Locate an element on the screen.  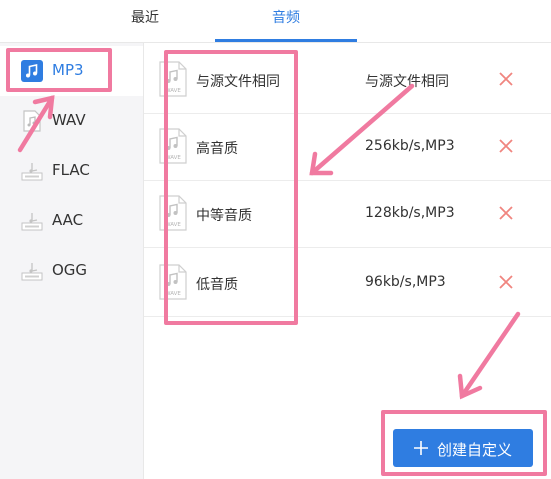
format-label: AAC is located at coordinates (68, 220).